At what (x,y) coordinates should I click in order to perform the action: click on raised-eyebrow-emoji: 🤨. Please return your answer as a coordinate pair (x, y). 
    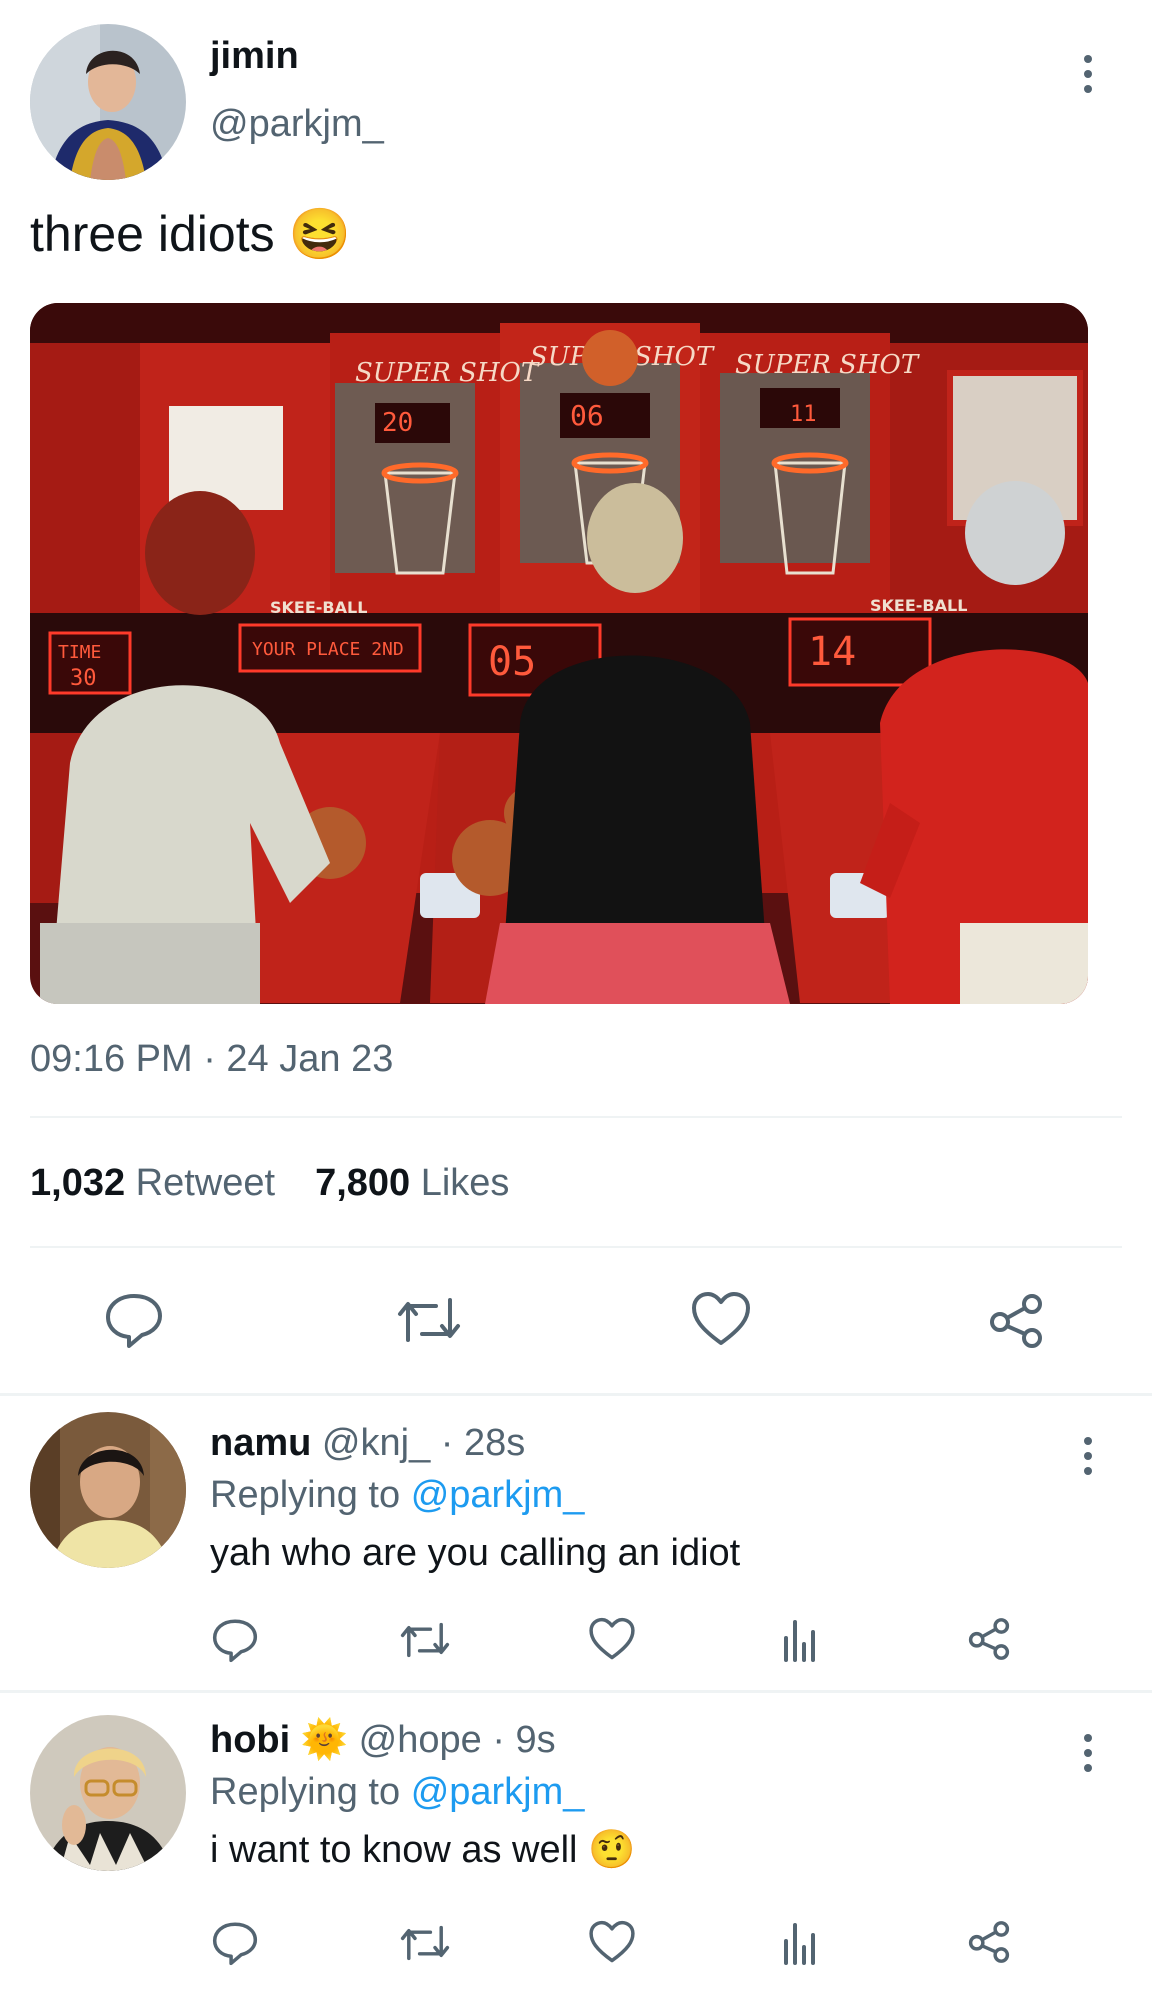
    Looking at the image, I should click on (612, 1850).